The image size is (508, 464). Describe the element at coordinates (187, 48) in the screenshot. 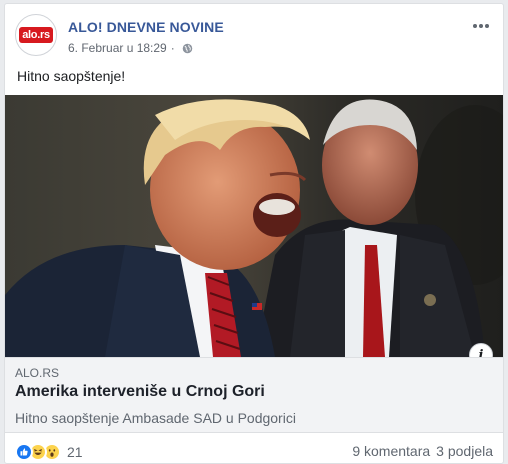

I see `globe-icon` at that location.